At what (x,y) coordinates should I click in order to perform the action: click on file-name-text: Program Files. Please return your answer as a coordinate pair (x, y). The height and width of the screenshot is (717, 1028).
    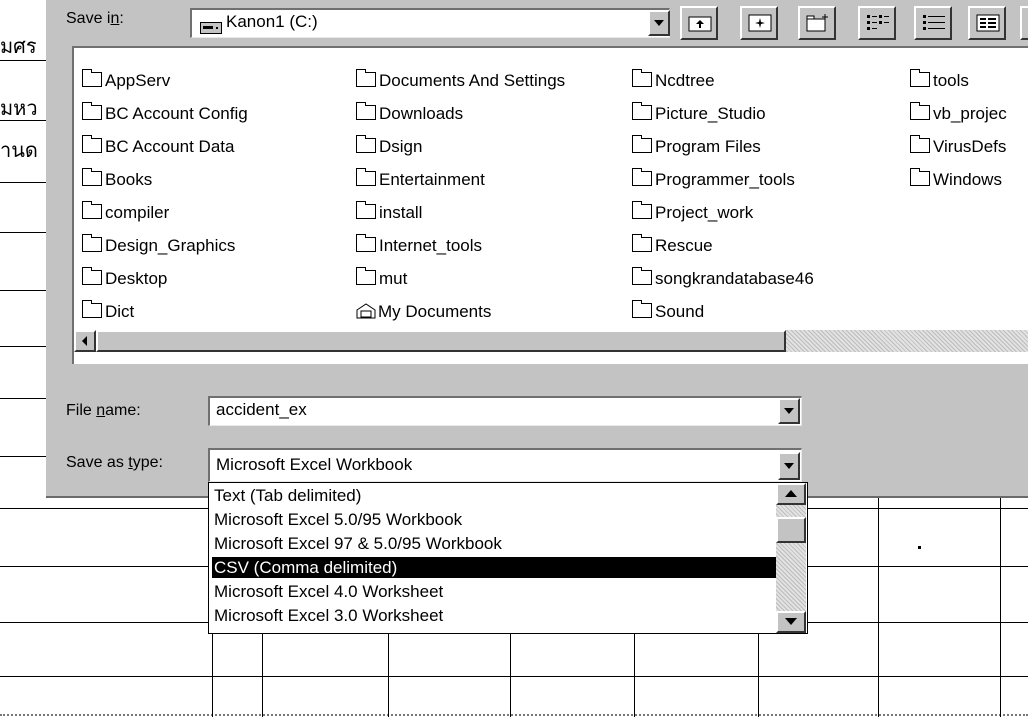
    Looking at the image, I should click on (708, 146).